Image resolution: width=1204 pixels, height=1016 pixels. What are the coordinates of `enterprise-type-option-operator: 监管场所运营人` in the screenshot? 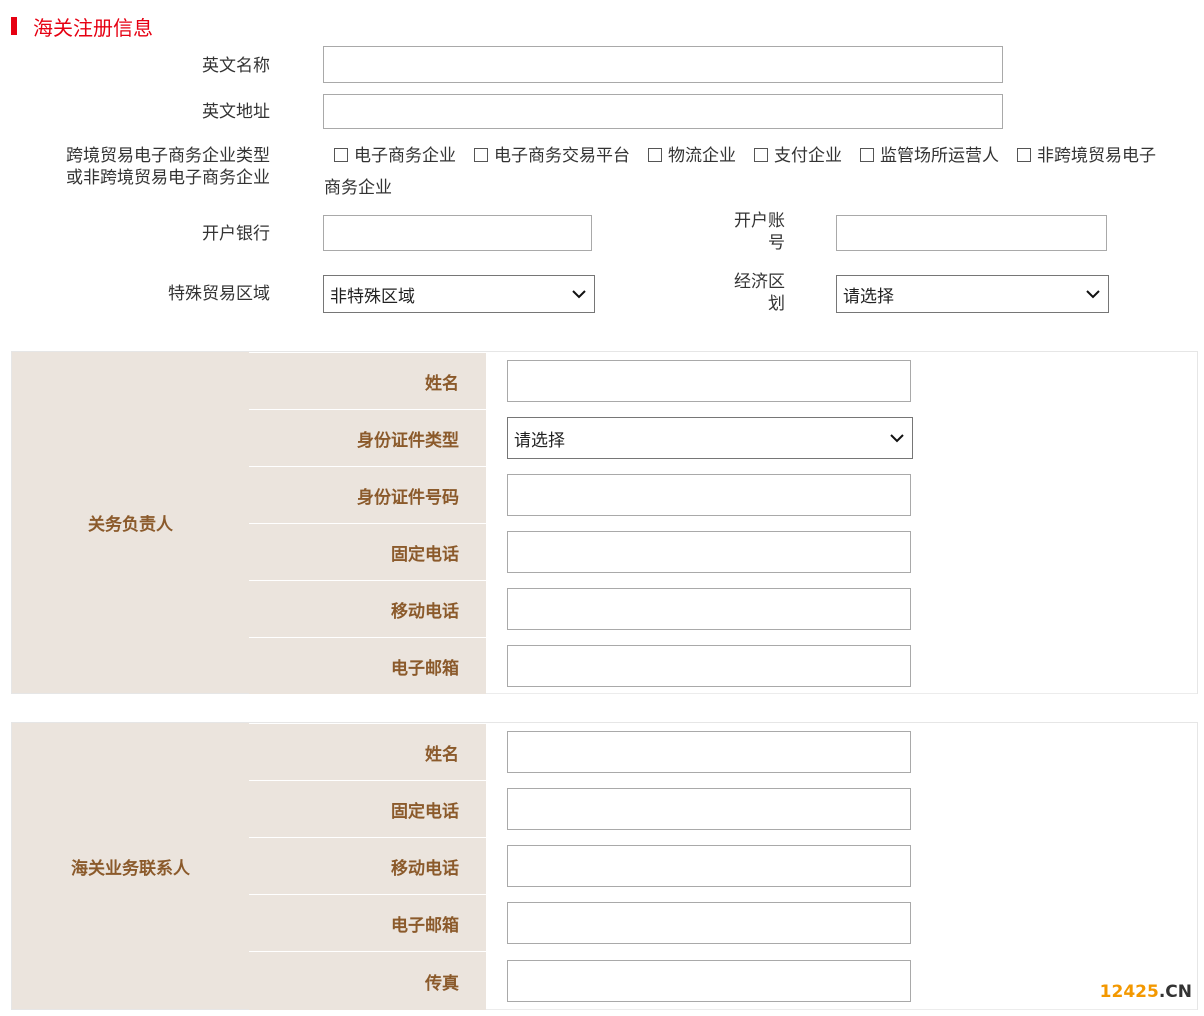 It's located at (924, 156).